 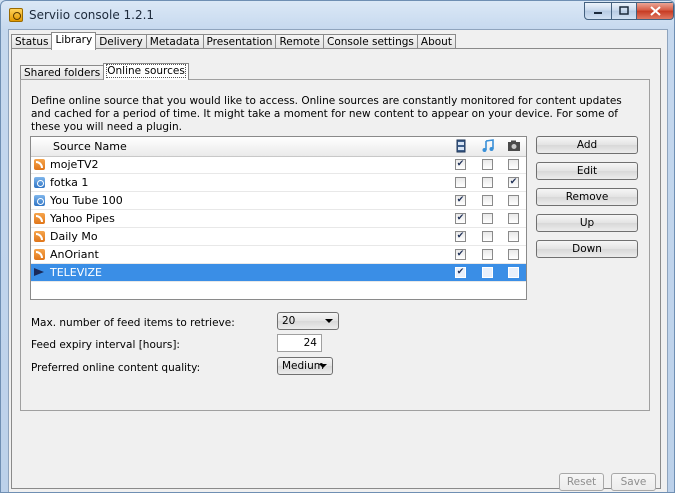 What do you see at coordinates (86, 200) in the screenshot?
I see `source-name: You Tube 100` at bounding box center [86, 200].